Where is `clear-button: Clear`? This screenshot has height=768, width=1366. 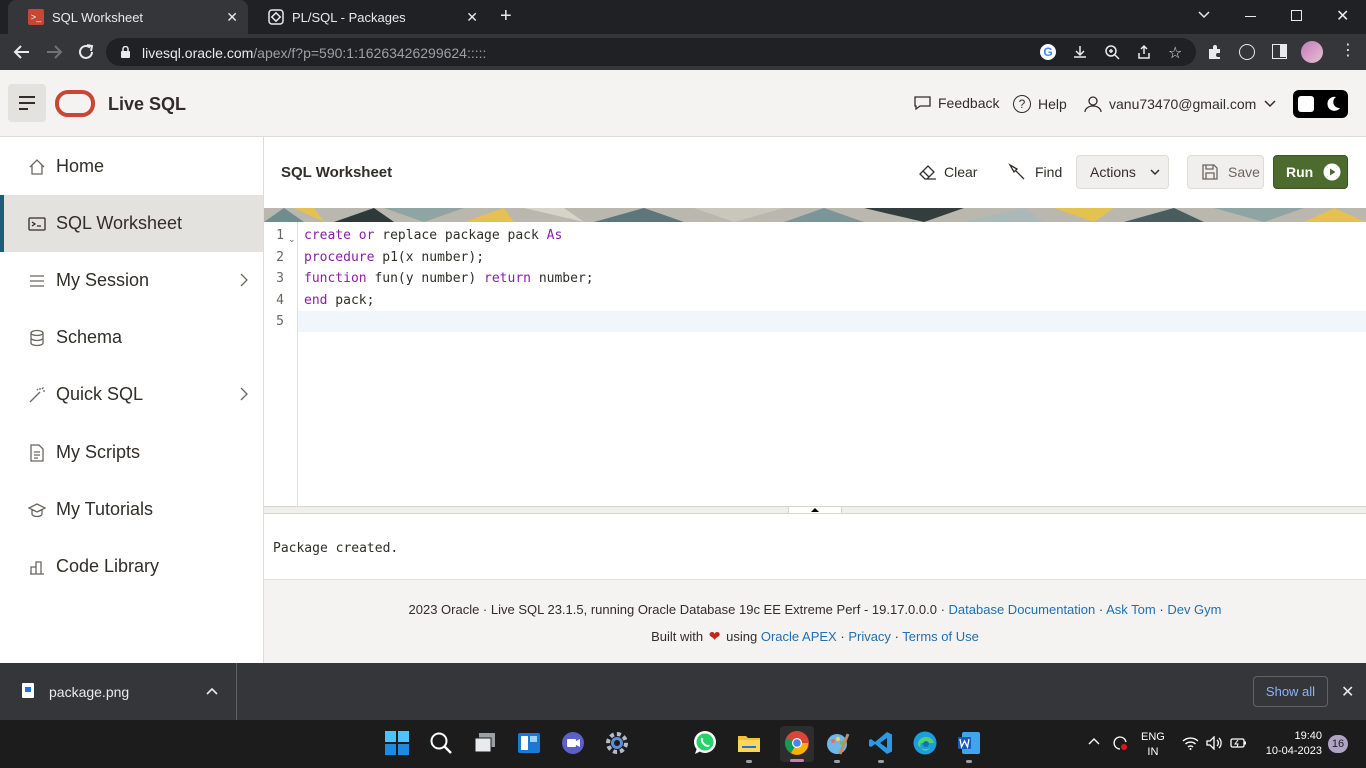
clear-button: Clear is located at coordinates (950, 172).